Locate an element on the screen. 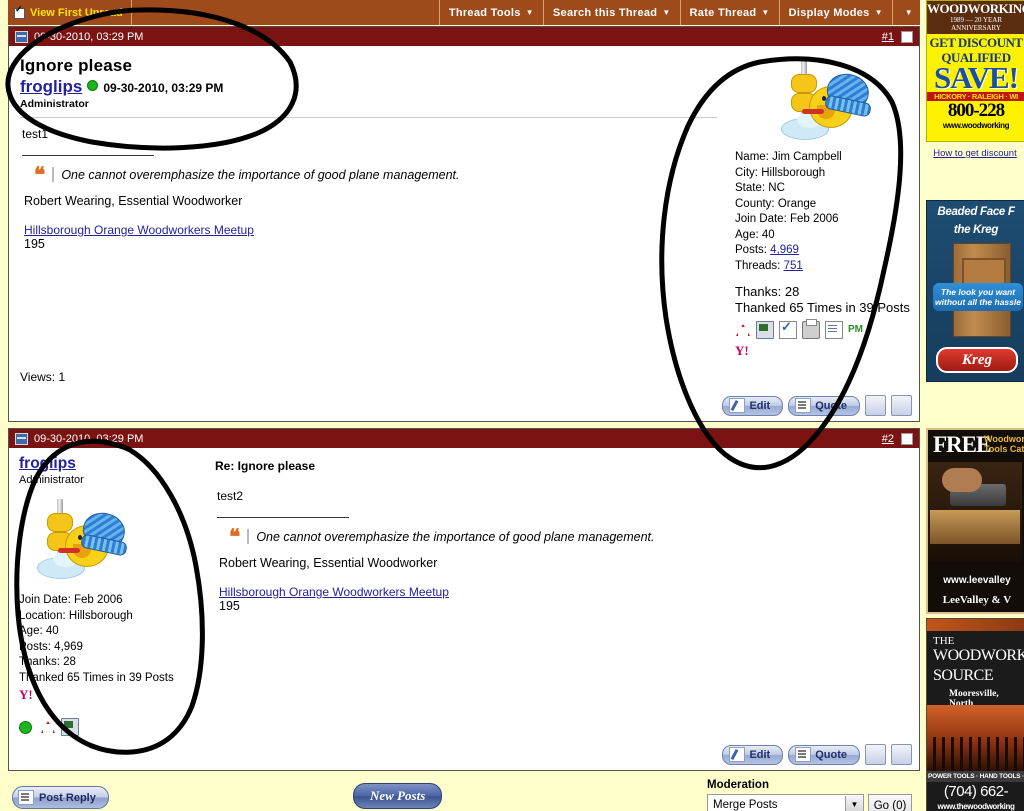 This screenshot has height=811, width=1024. post-1-quickreply-button is located at coordinates (901, 405).